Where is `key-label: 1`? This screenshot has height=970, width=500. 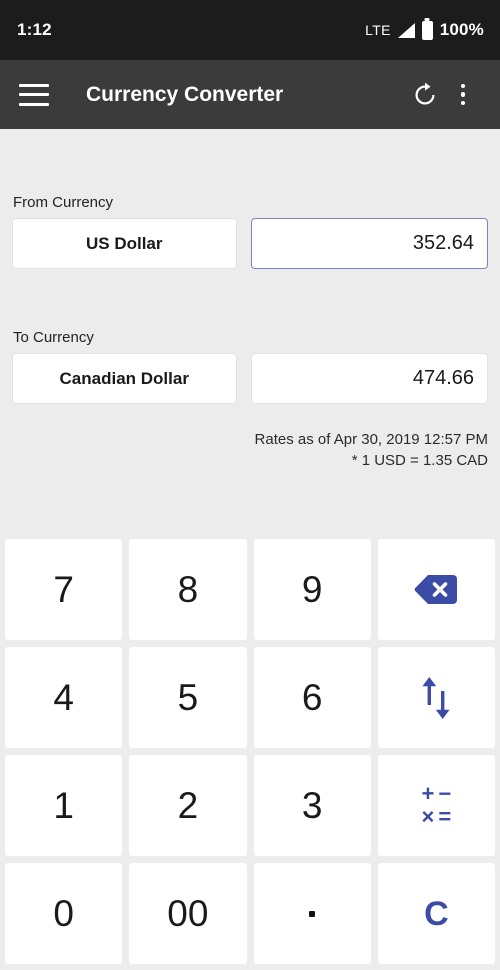 key-label: 1 is located at coordinates (63, 805).